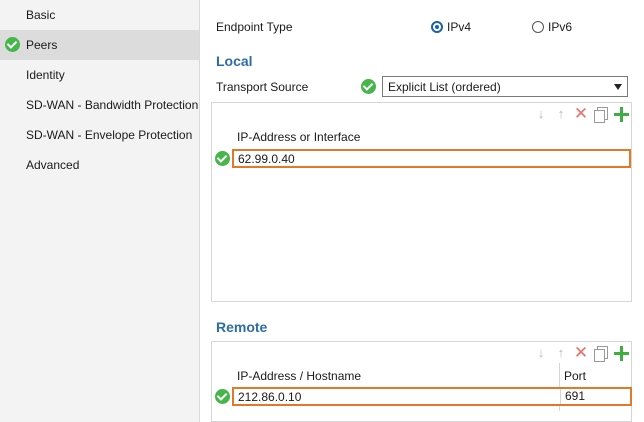 This screenshot has width=644, height=422. What do you see at coordinates (242, 327) in the screenshot?
I see `remote-section-title: Remote` at bounding box center [242, 327].